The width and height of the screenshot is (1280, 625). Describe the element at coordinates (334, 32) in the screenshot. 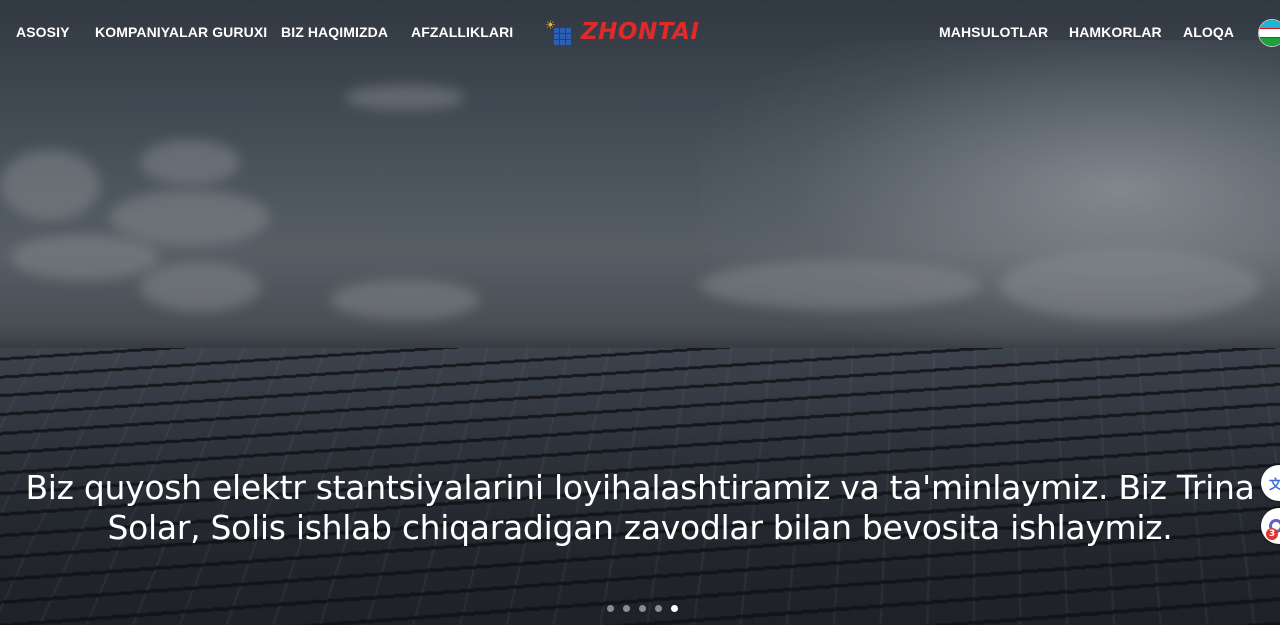

I see `nav-item-biz-haqimizda: BIZ HAQIMIZDA` at that location.